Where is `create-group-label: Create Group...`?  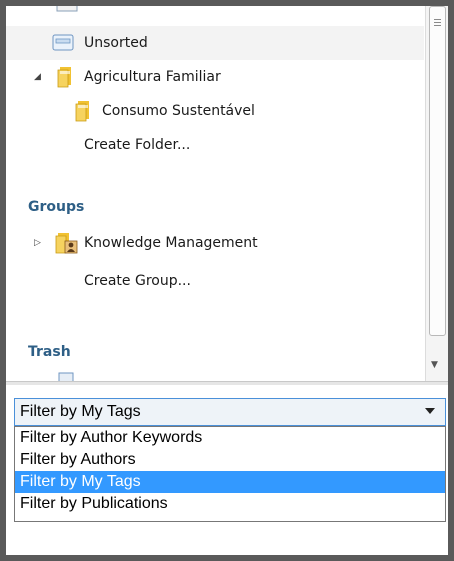
create-group-label: Create Group... is located at coordinates (137, 281).